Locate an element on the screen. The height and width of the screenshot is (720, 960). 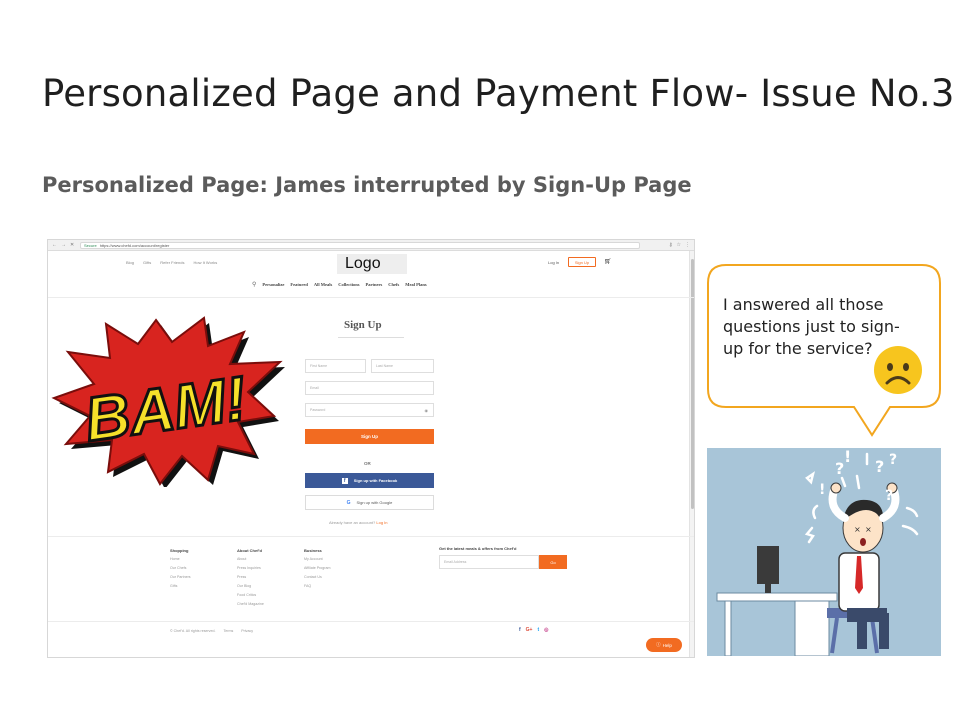
top-link-how: How It Works is located at coordinates (205, 262).